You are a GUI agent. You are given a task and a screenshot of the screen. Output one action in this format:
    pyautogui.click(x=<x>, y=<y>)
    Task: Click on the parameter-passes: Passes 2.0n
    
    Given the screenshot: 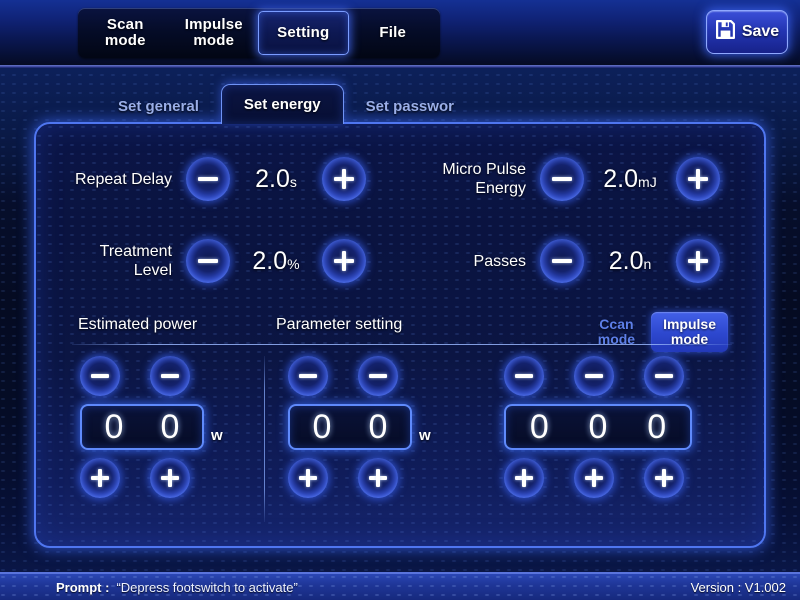 What is the action you would take?
    pyautogui.click(x=582, y=261)
    